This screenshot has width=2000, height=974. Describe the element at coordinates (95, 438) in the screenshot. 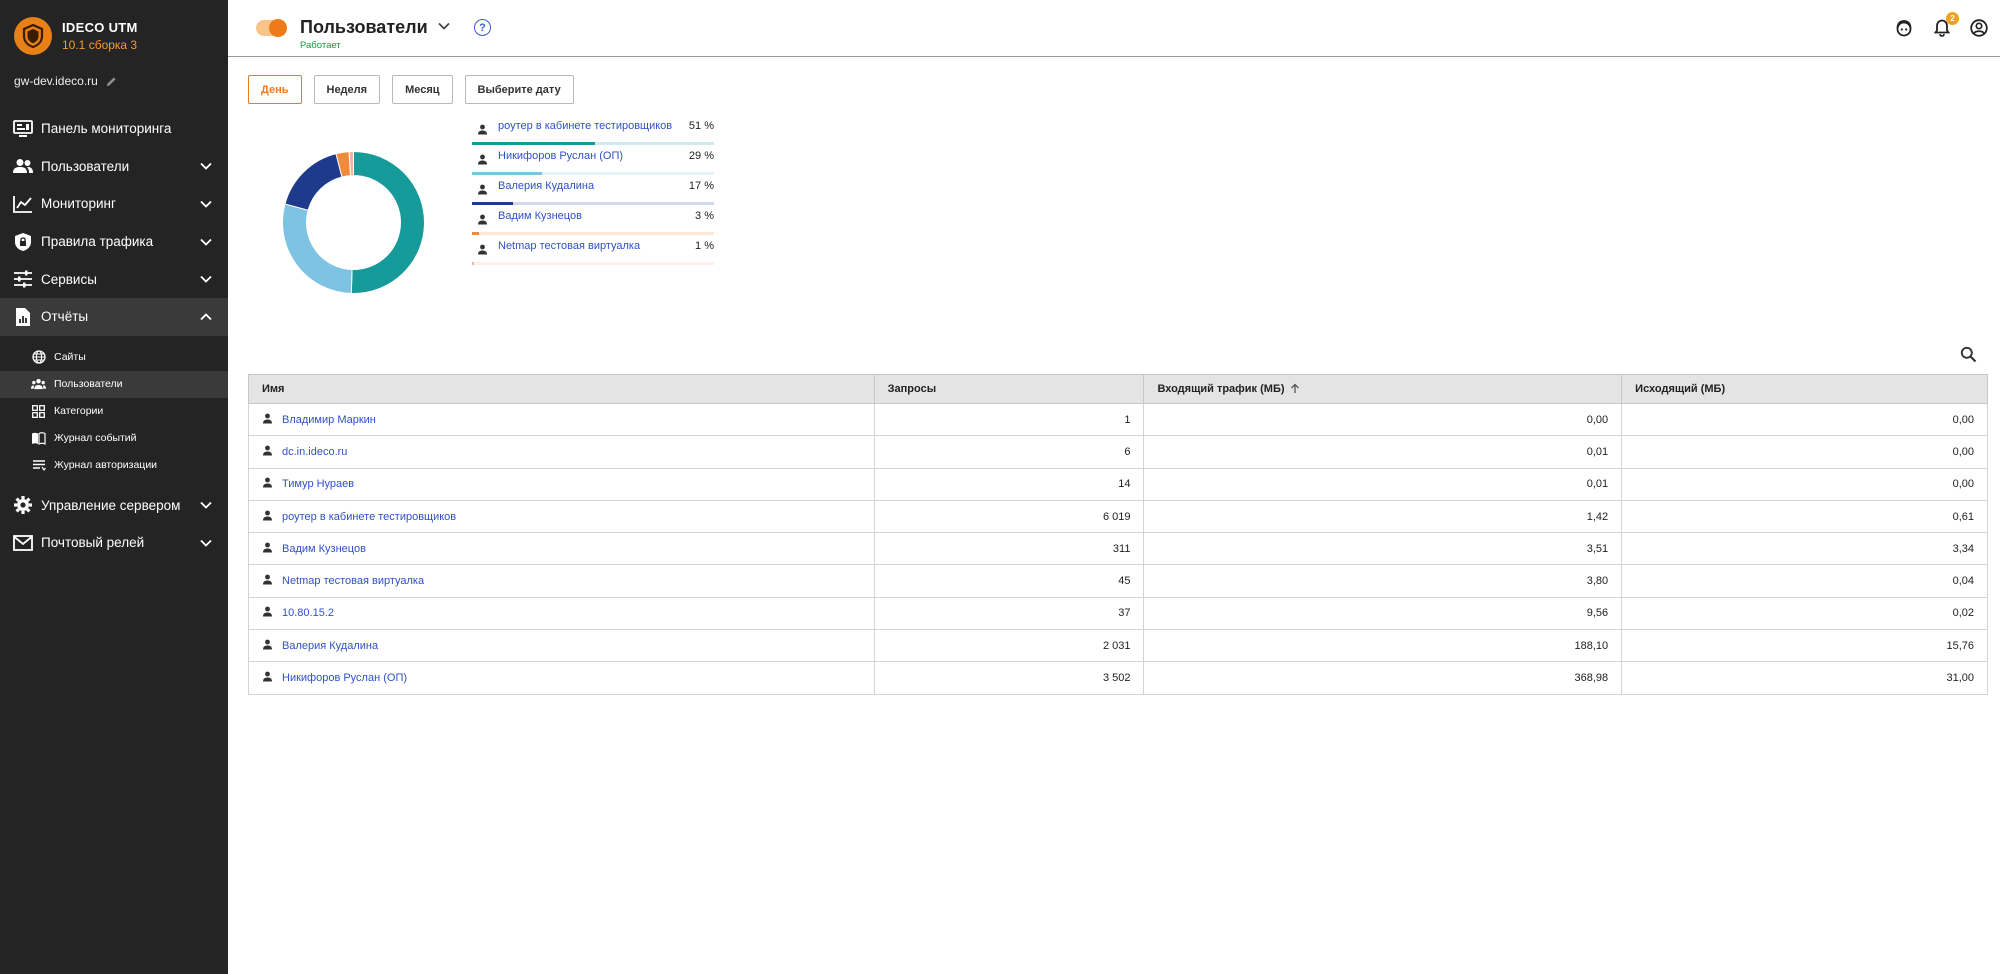

I see `sidebar-subitem-label: Журнал событий` at that location.